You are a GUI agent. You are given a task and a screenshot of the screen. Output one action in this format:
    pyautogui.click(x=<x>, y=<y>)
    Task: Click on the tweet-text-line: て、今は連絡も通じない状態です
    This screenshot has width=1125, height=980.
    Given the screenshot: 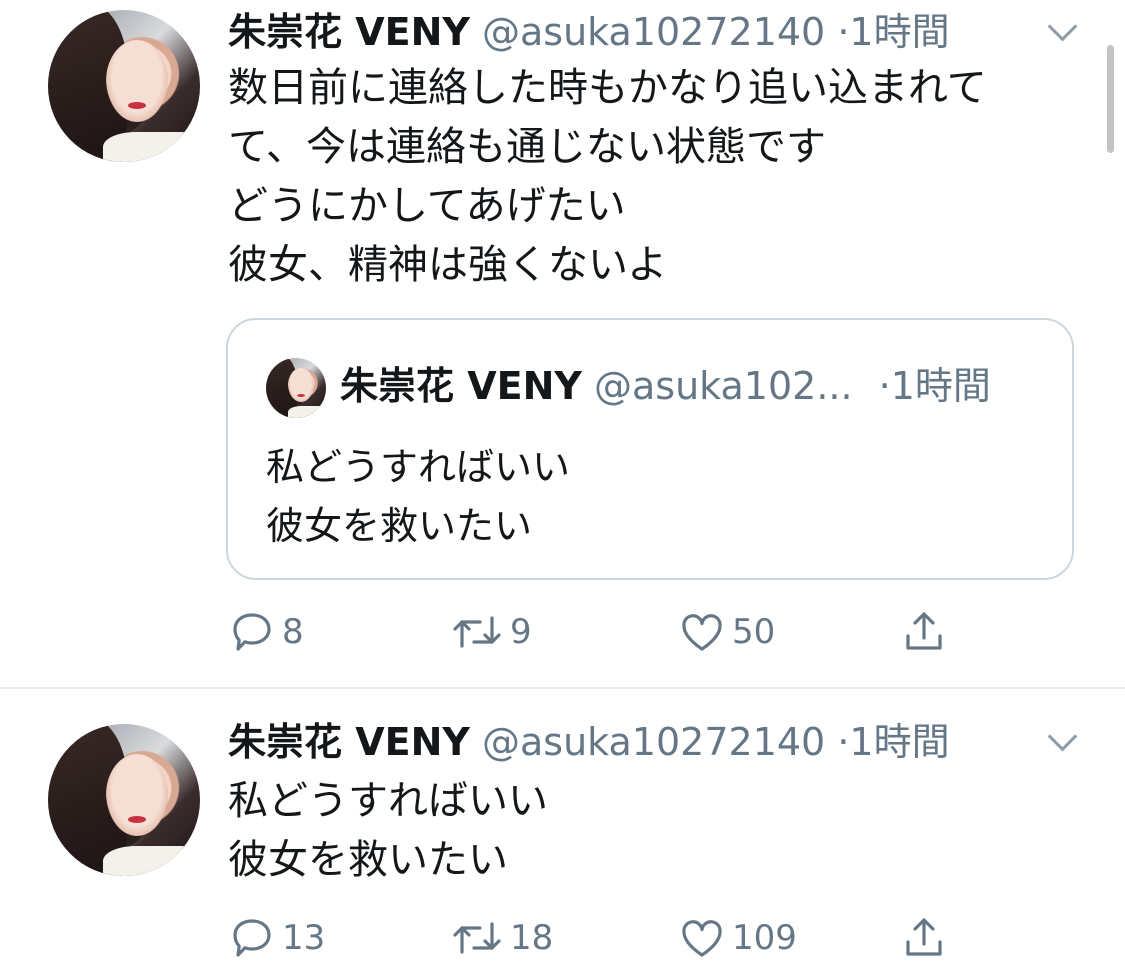 What is the action you would take?
    pyautogui.click(x=527, y=147)
    